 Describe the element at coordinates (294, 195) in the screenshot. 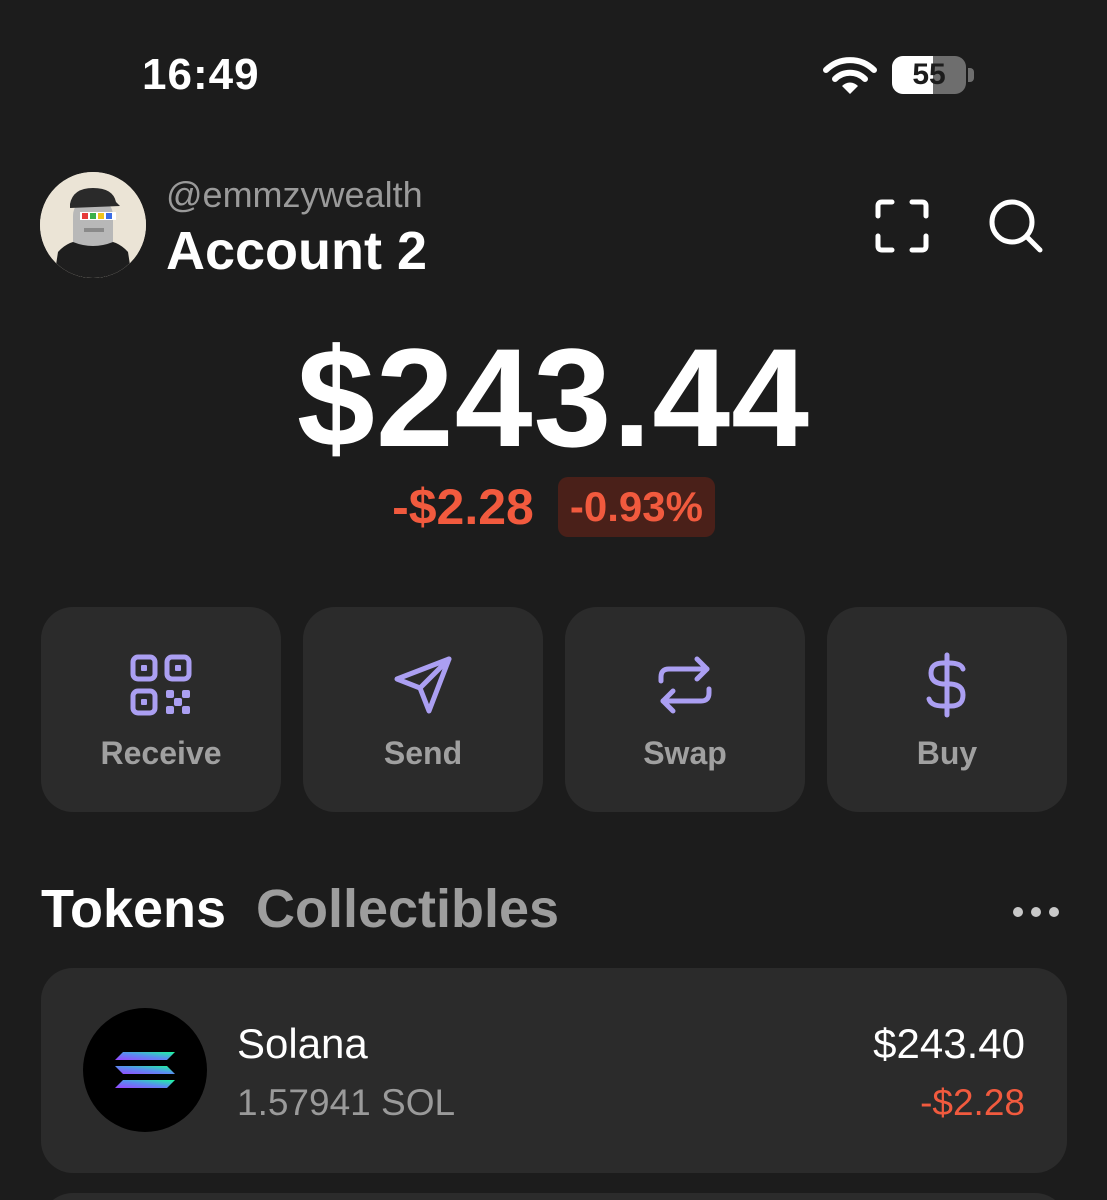

I see `account-handle: @emmzywealth` at that location.